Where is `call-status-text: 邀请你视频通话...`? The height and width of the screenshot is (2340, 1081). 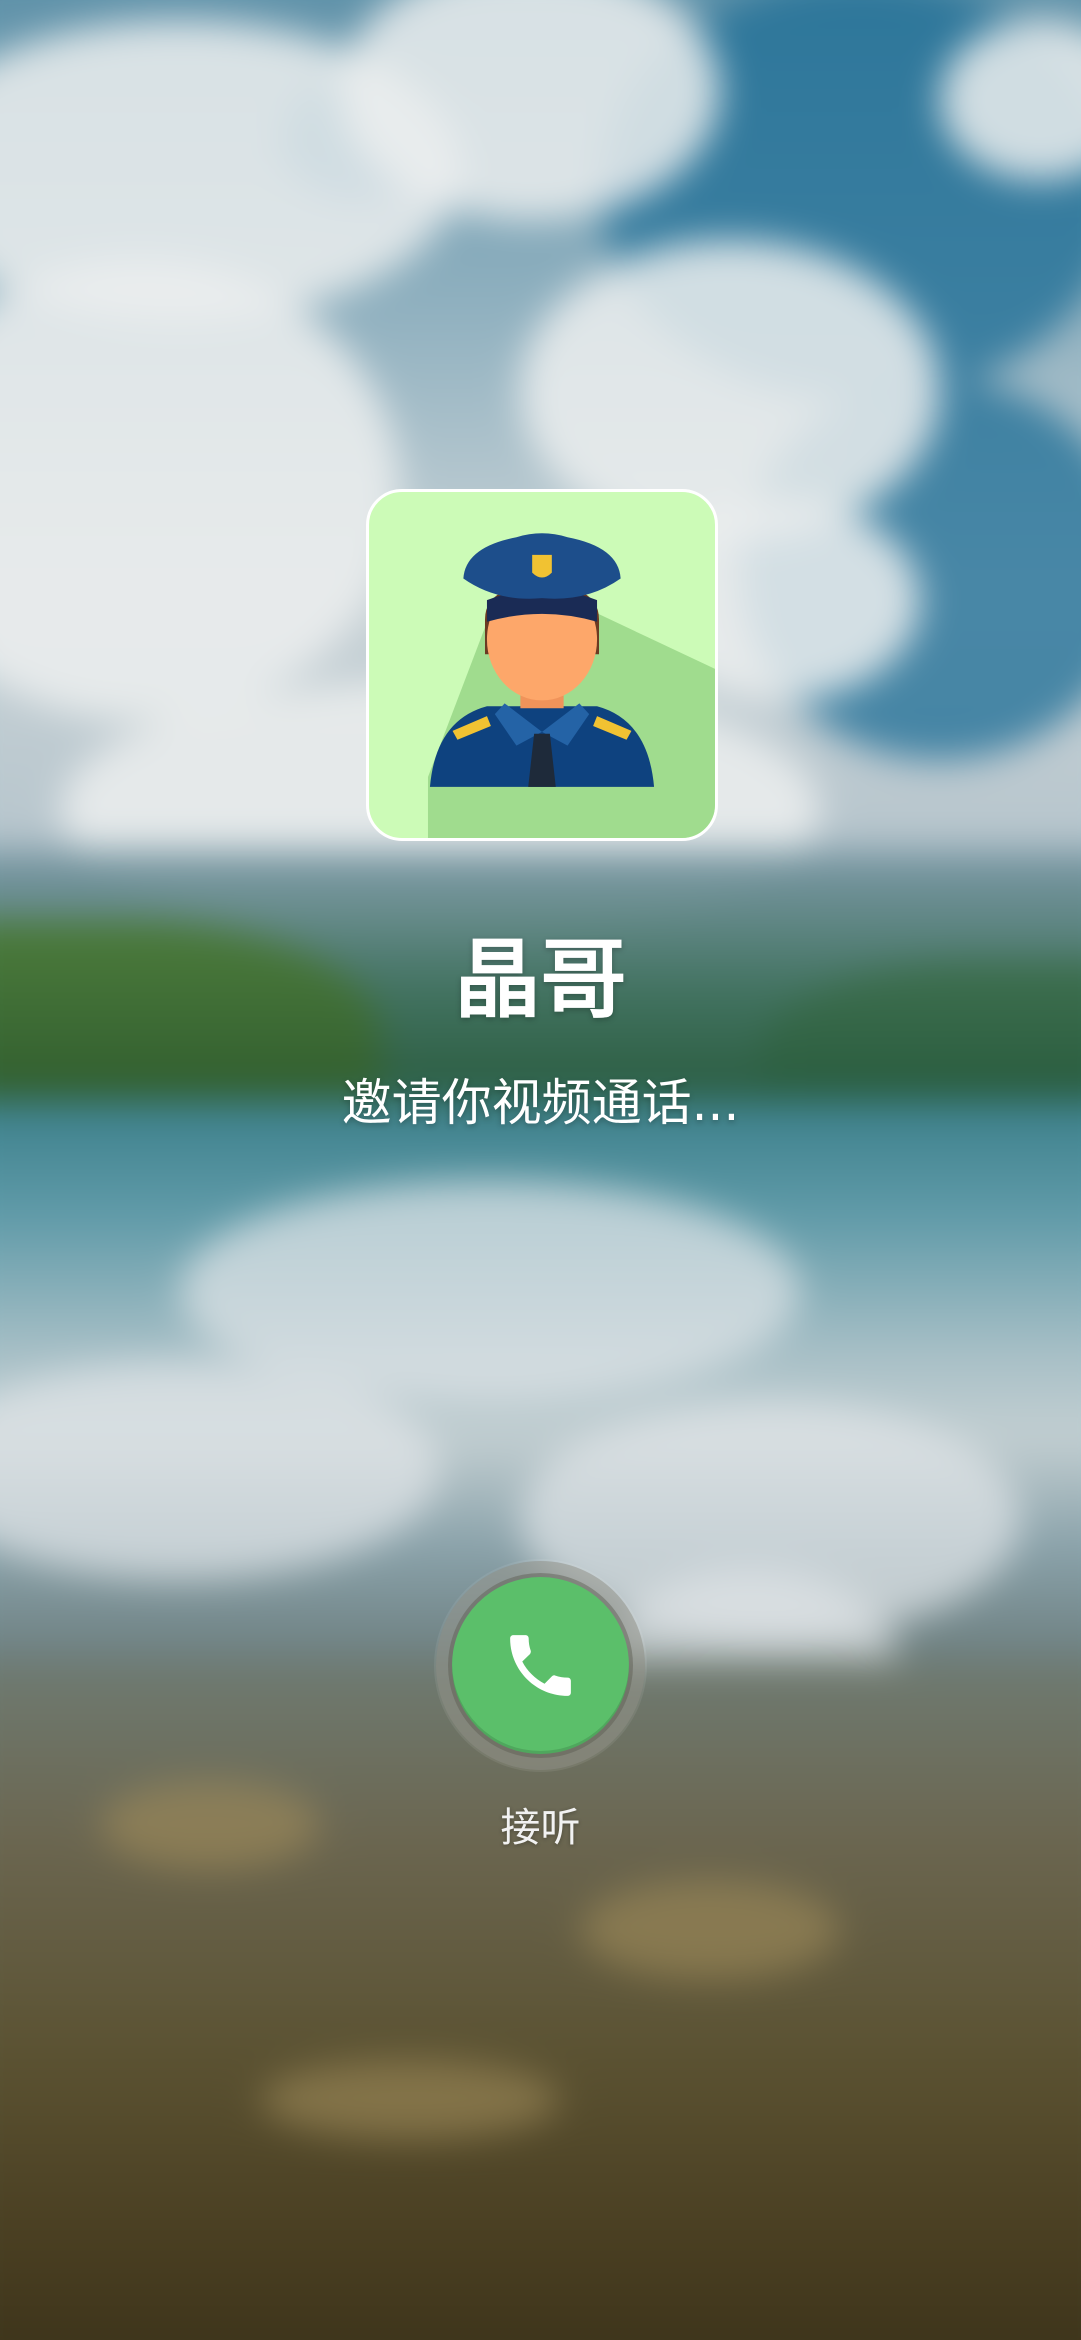 call-status-text: 邀请你视频通话... is located at coordinates (540, 1103).